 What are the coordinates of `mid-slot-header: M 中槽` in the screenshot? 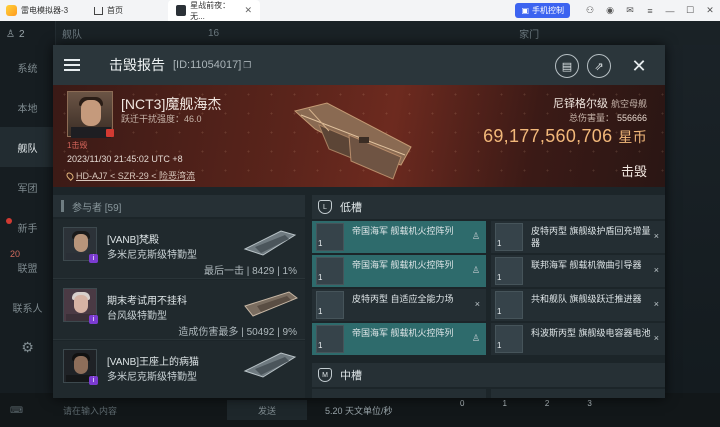 It's located at (488, 375).